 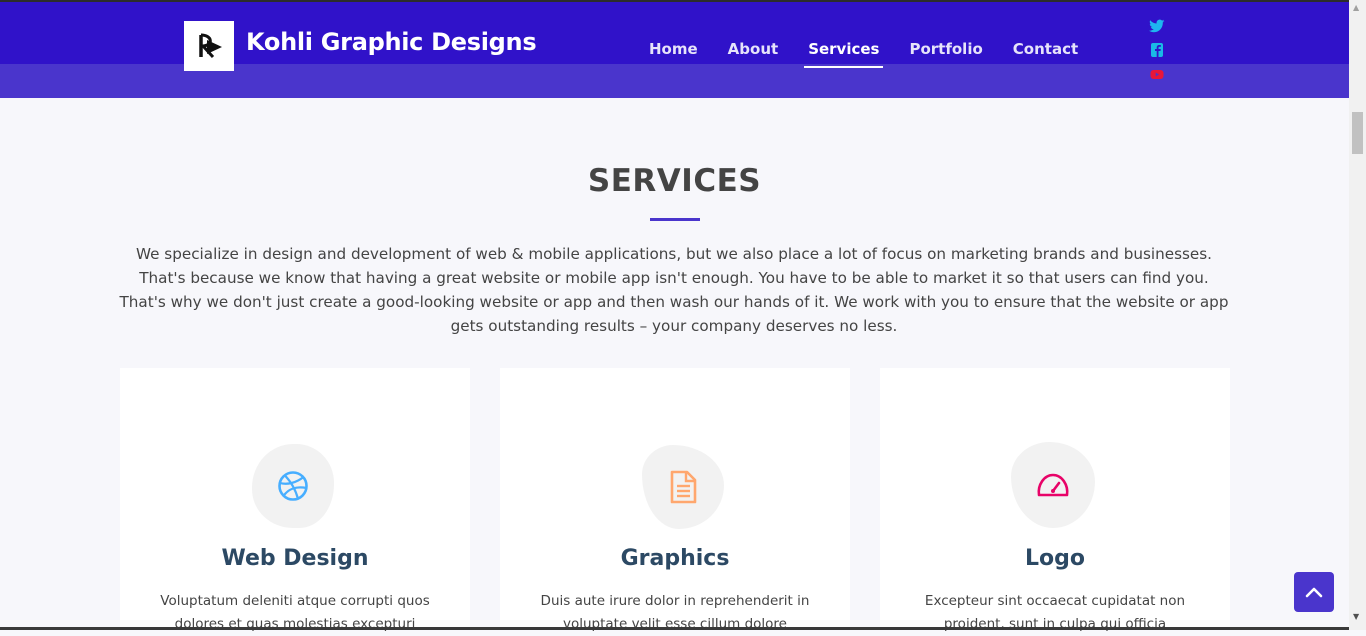 I want to click on scroll-up-arrow-icon: ▲, so click(x=1356, y=7).